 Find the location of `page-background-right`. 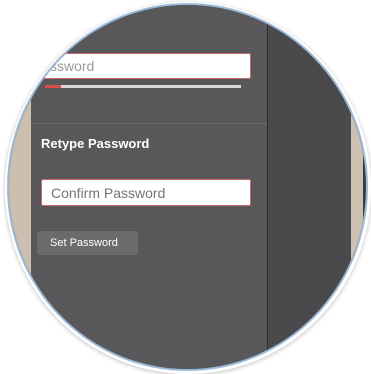

page-background-right is located at coordinates (357, 187).